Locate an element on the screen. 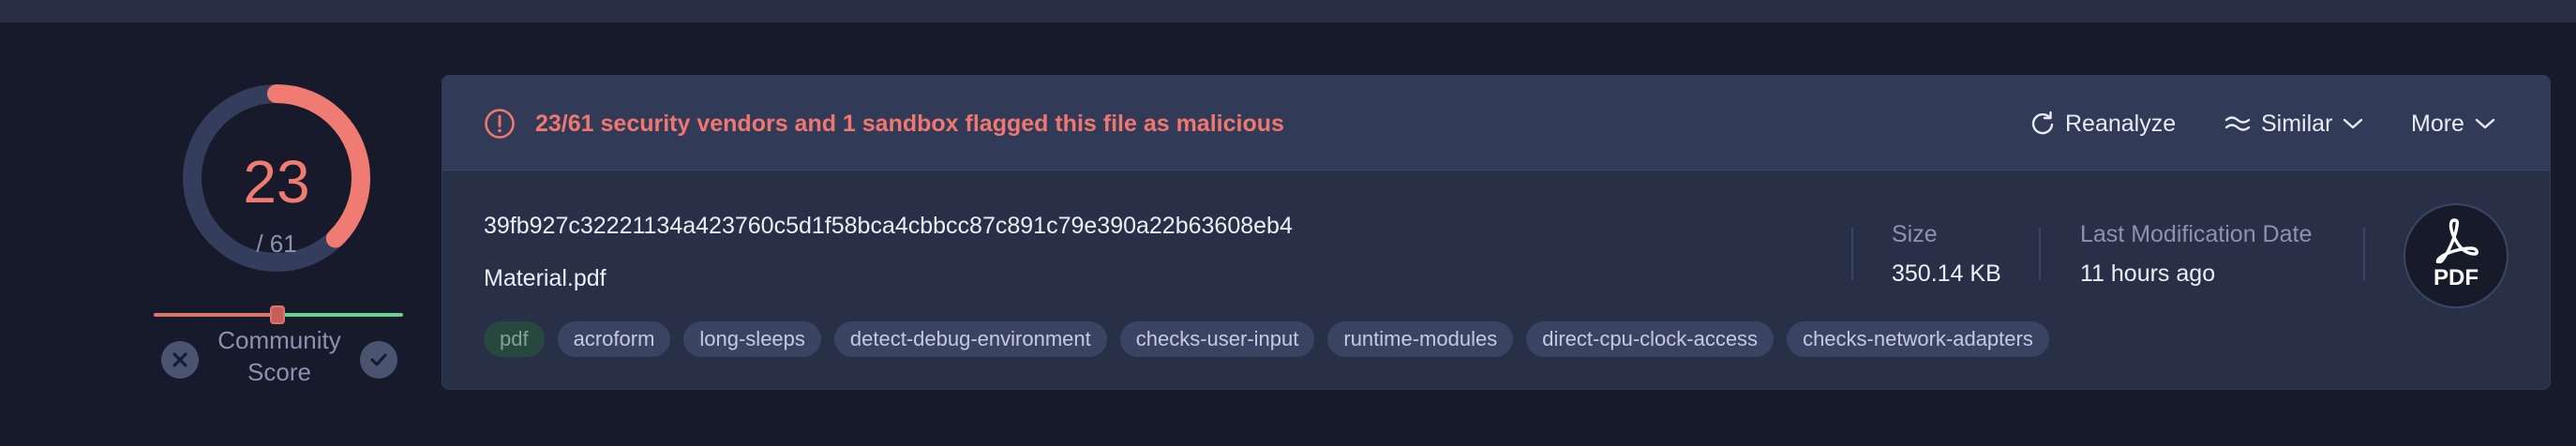 The width and height of the screenshot is (2576, 446). similar-dropdown: Similar is located at coordinates (2294, 124).